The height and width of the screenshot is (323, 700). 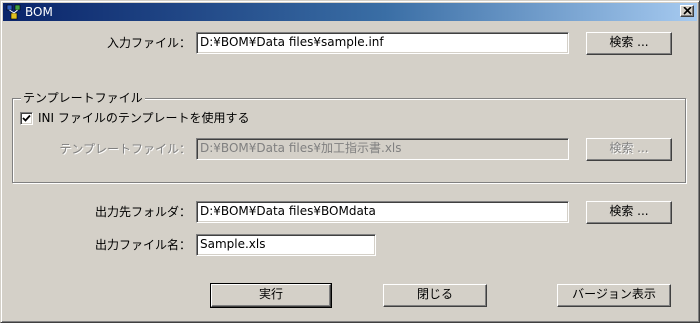 What do you see at coordinates (125, 149) in the screenshot?
I see `template-file-label: テンプレートファイル：` at bounding box center [125, 149].